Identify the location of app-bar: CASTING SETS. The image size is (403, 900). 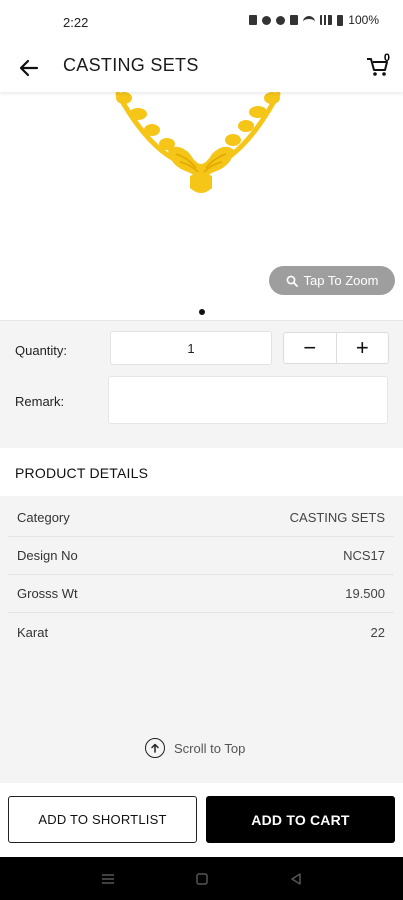
(201, 69).